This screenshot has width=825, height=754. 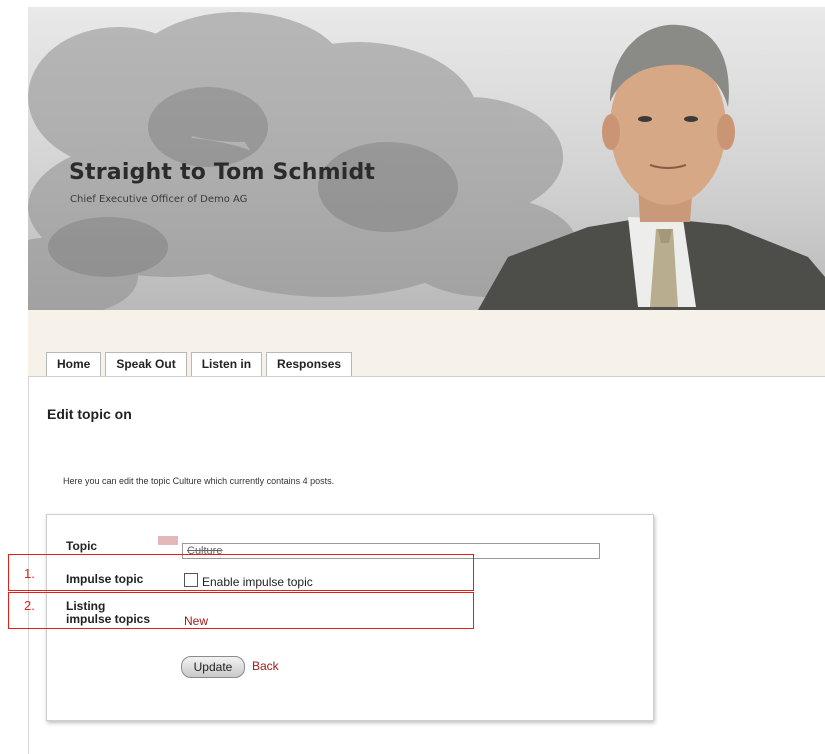 What do you see at coordinates (426, 376) in the screenshot?
I see `tabs-divider` at bounding box center [426, 376].